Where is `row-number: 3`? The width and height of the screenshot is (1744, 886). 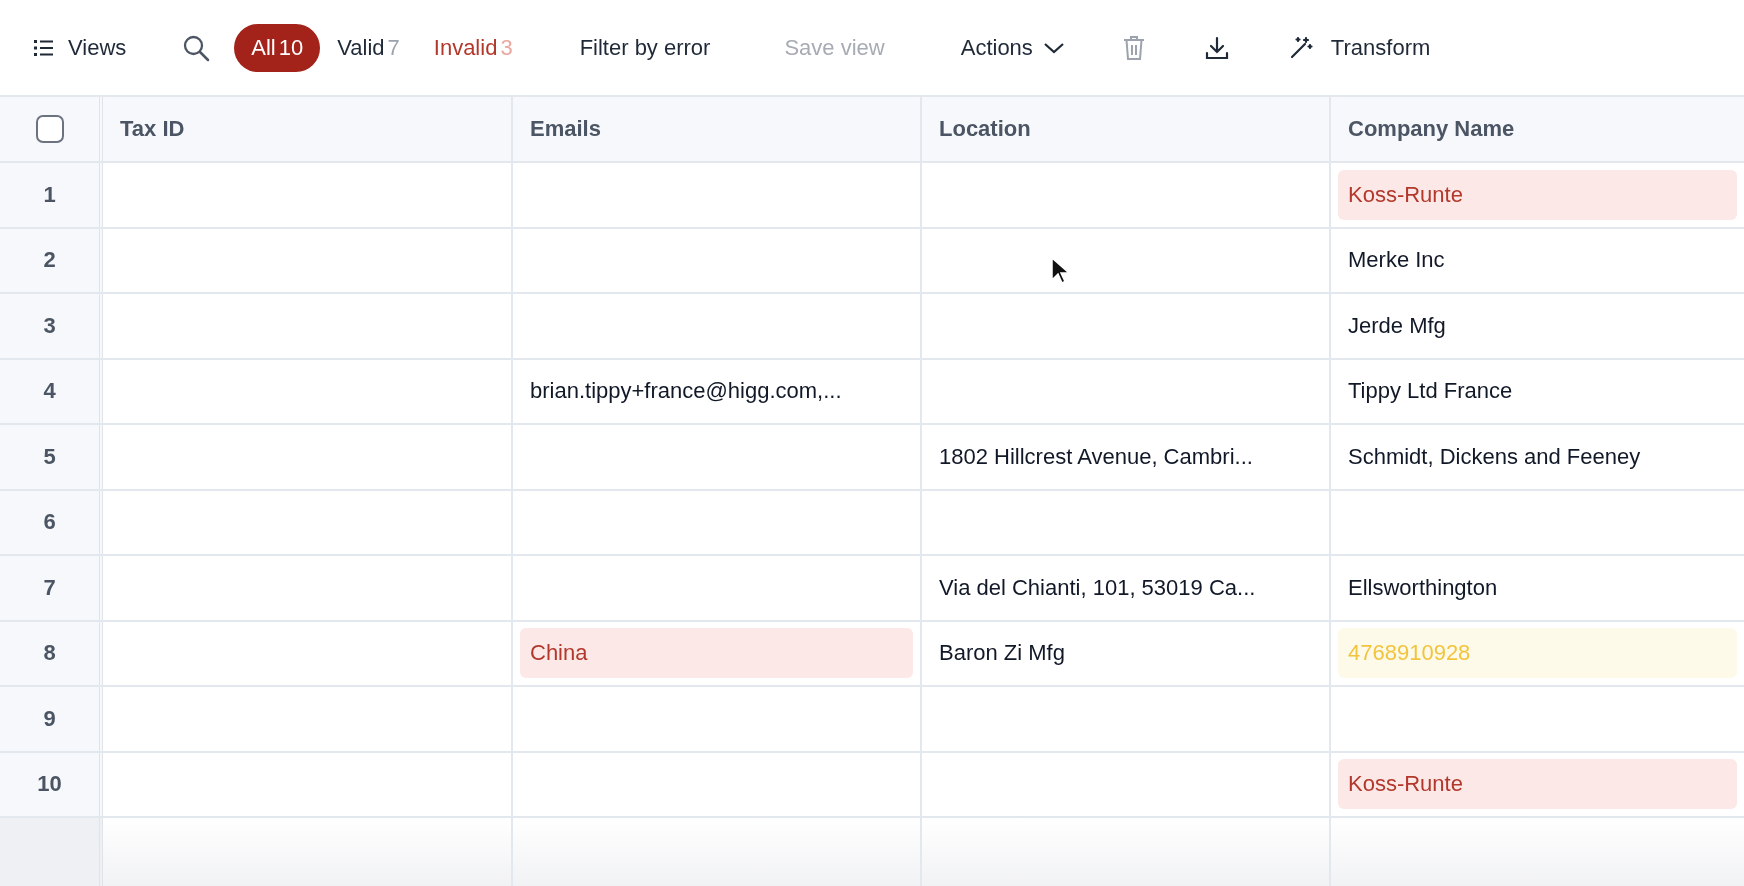
row-number: 3 is located at coordinates (51, 326).